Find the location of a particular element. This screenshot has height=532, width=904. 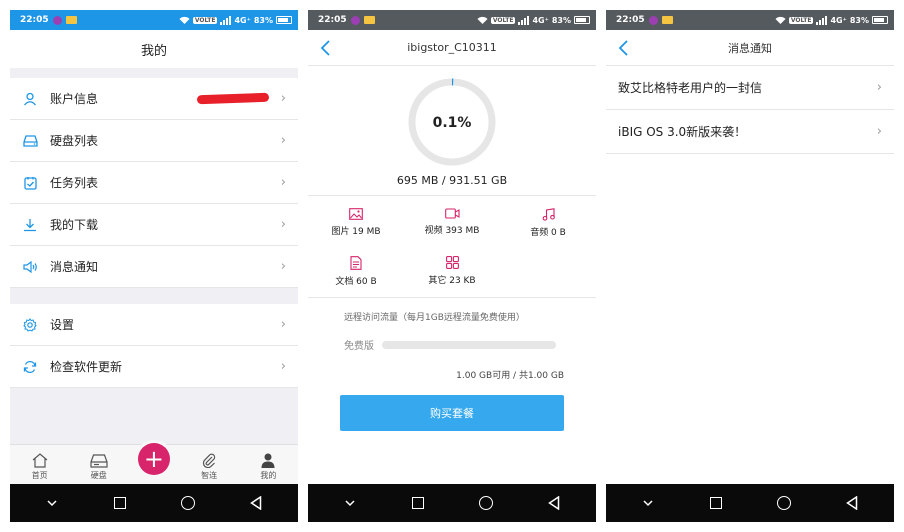

message-title: 致艾比格特老用户的一封信 is located at coordinates (690, 88).